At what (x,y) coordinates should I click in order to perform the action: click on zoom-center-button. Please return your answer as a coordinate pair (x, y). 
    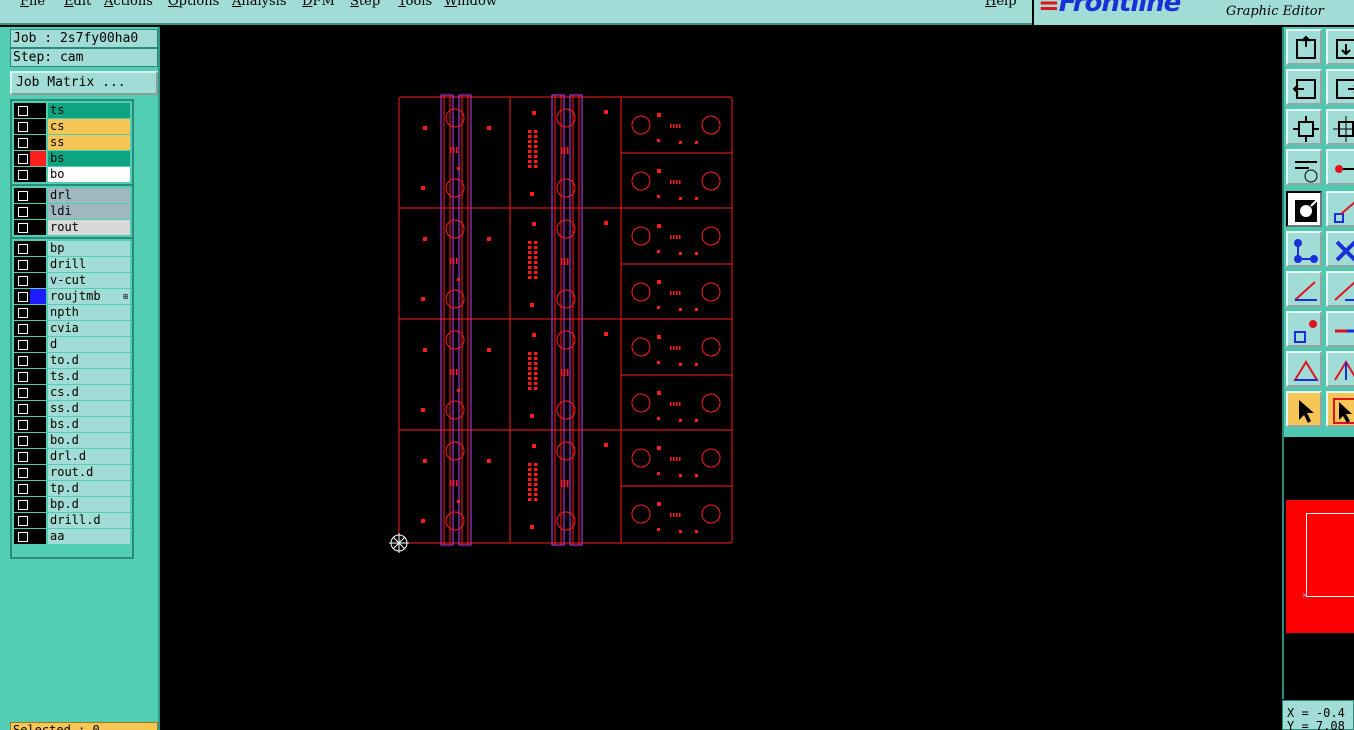
    Looking at the image, I should click on (1340, 127).